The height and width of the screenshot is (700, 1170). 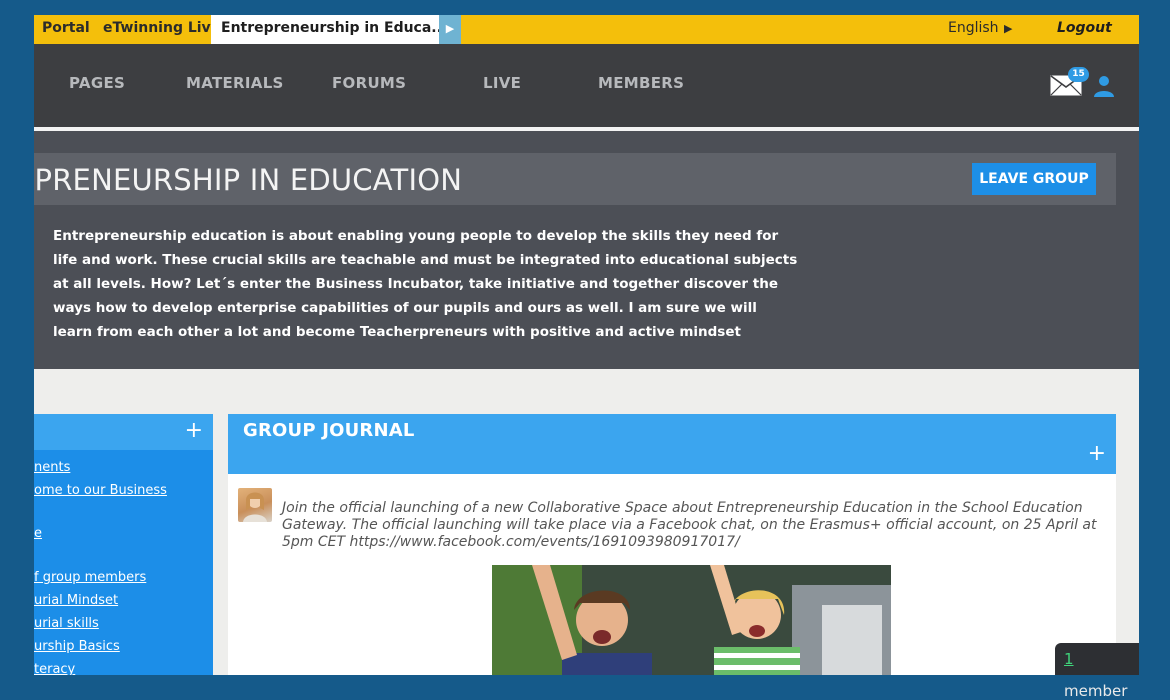 What do you see at coordinates (672, 444) in the screenshot?
I see `journal-header: GROUP JOURNAL +` at bounding box center [672, 444].